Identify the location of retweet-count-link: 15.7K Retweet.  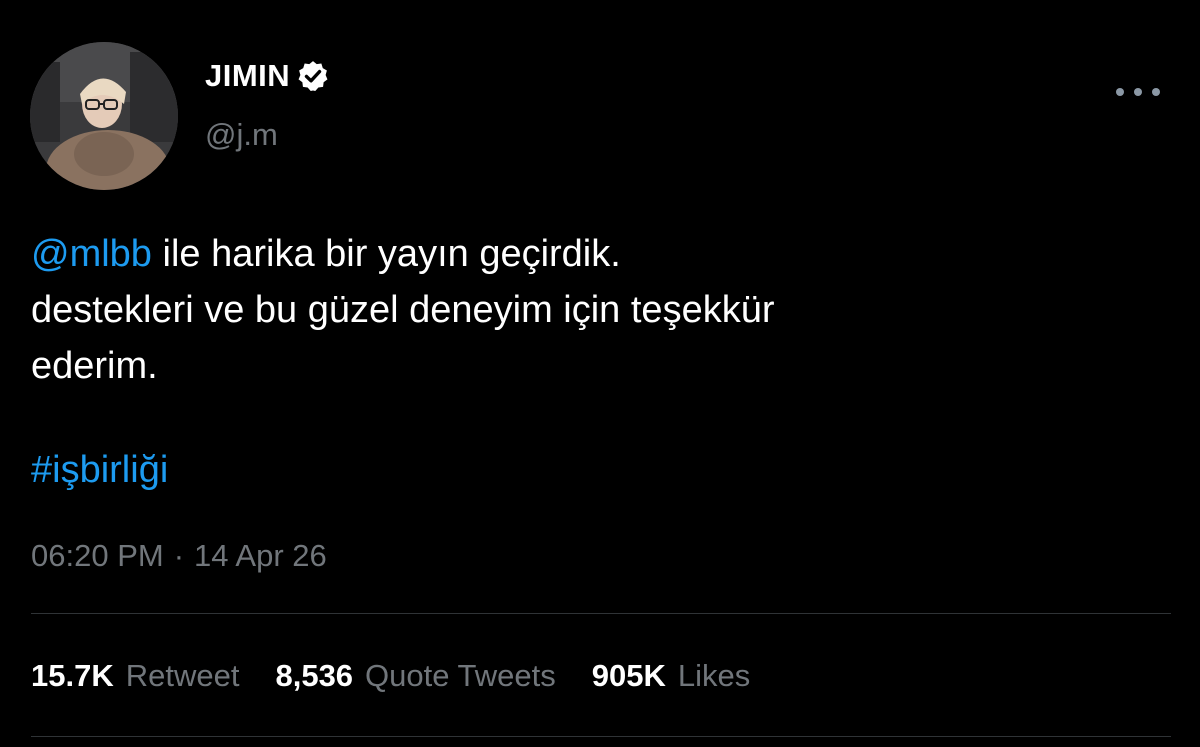
(135, 676).